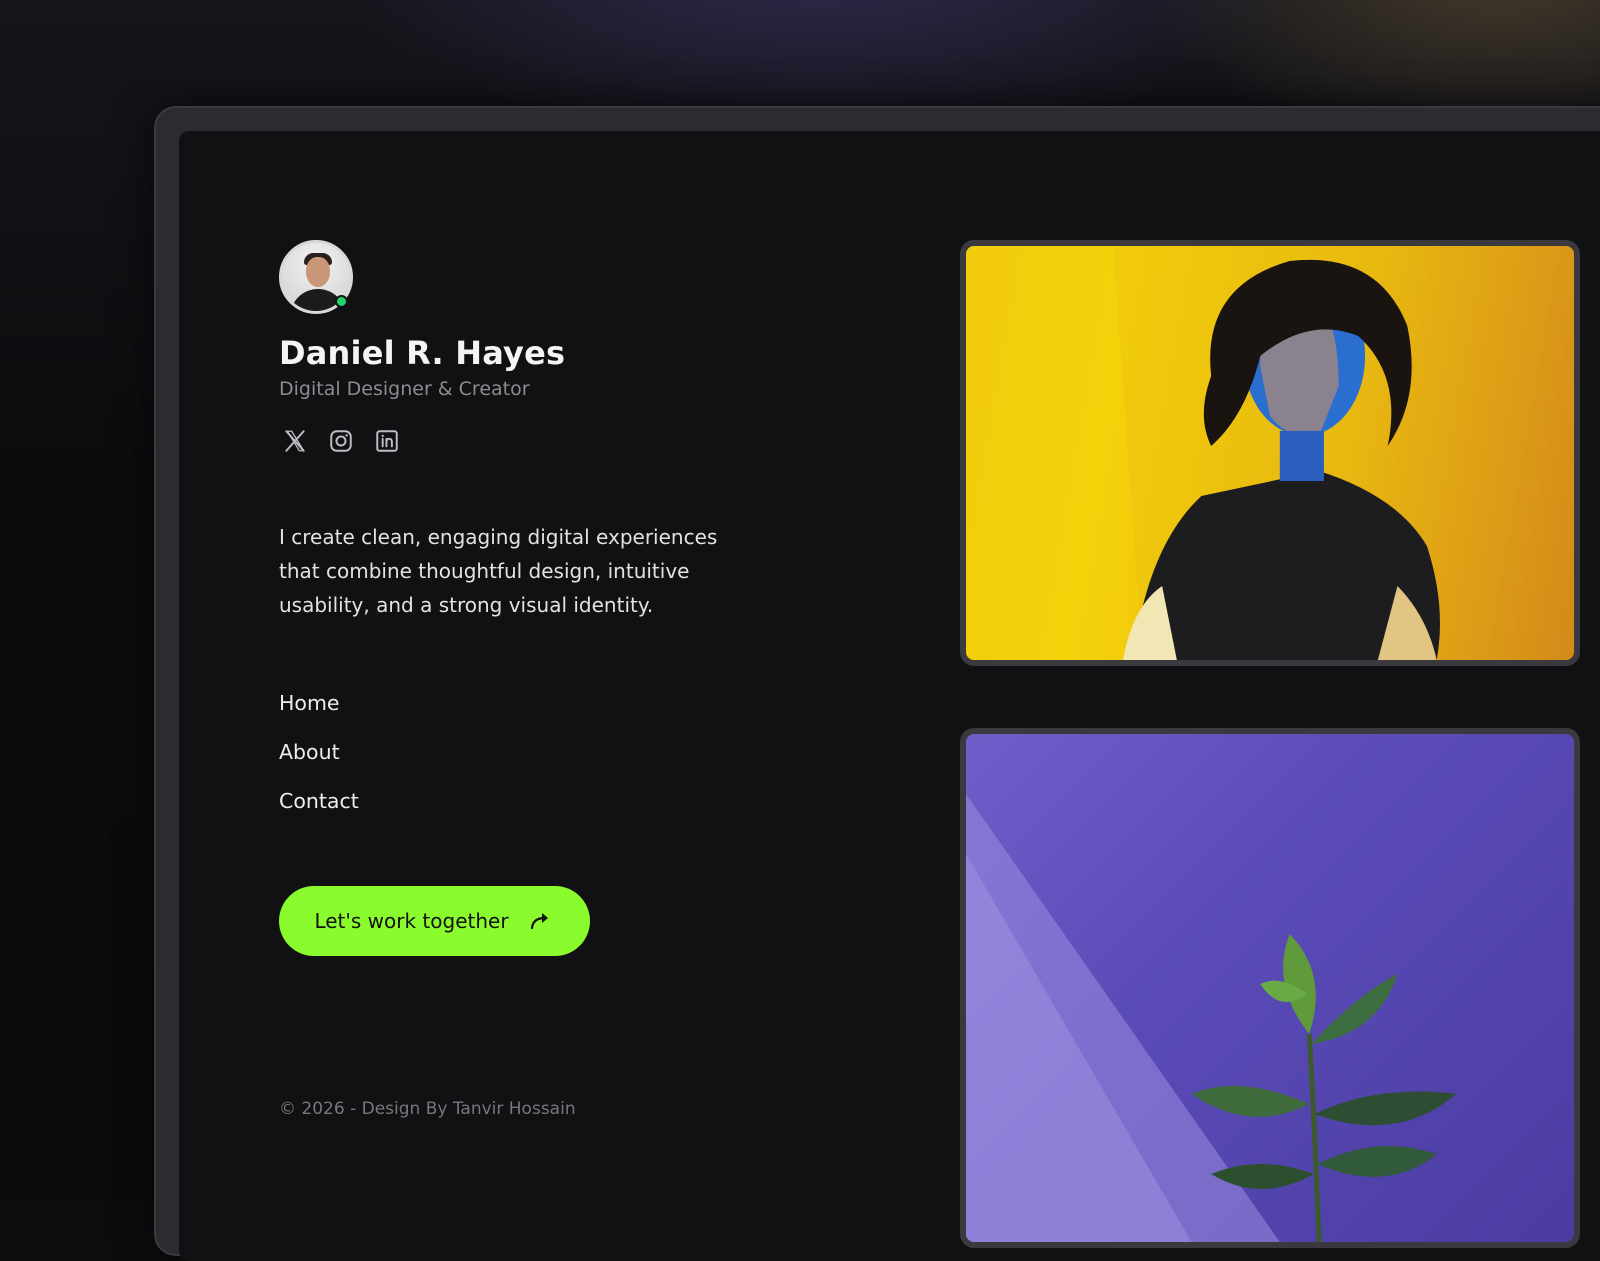 The width and height of the screenshot is (1600, 1261). I want to click on social-links, so click(341, 441).